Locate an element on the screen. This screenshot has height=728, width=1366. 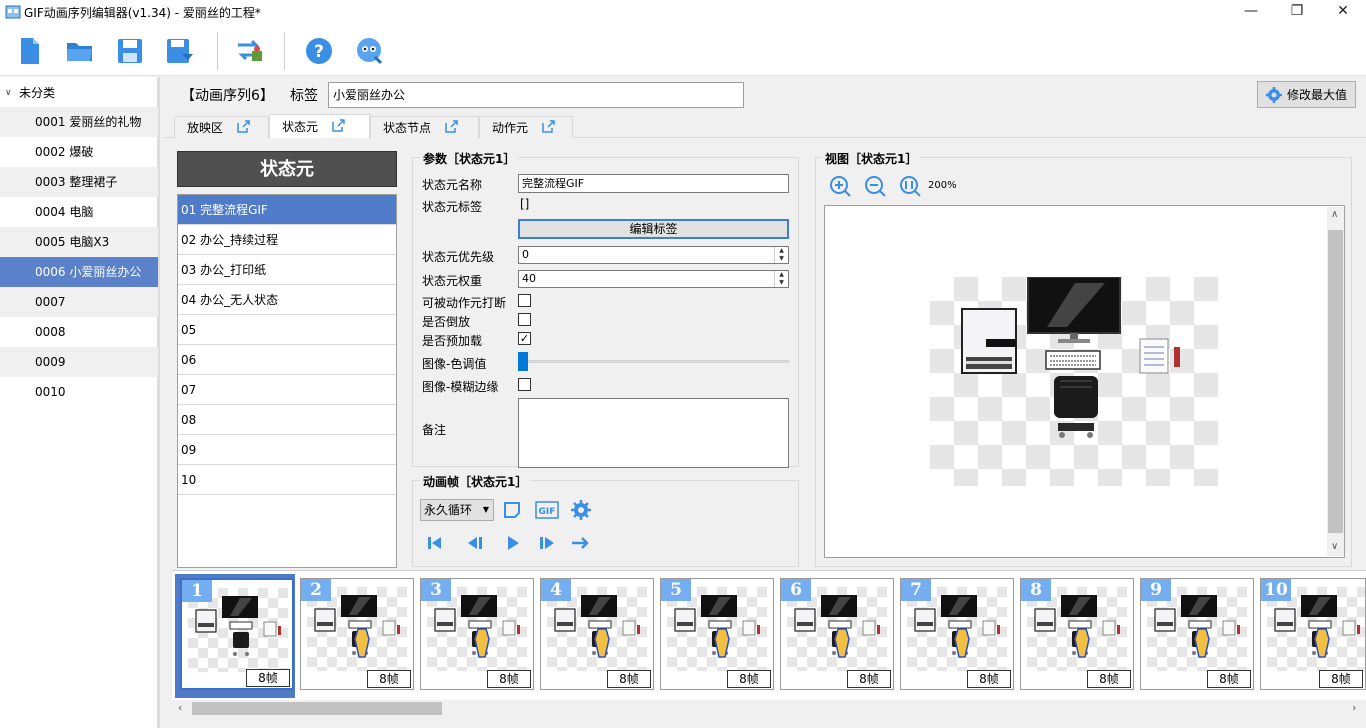
tree-root-uncategorized: ∨ 未分类 is located at coordinates (79, 93).